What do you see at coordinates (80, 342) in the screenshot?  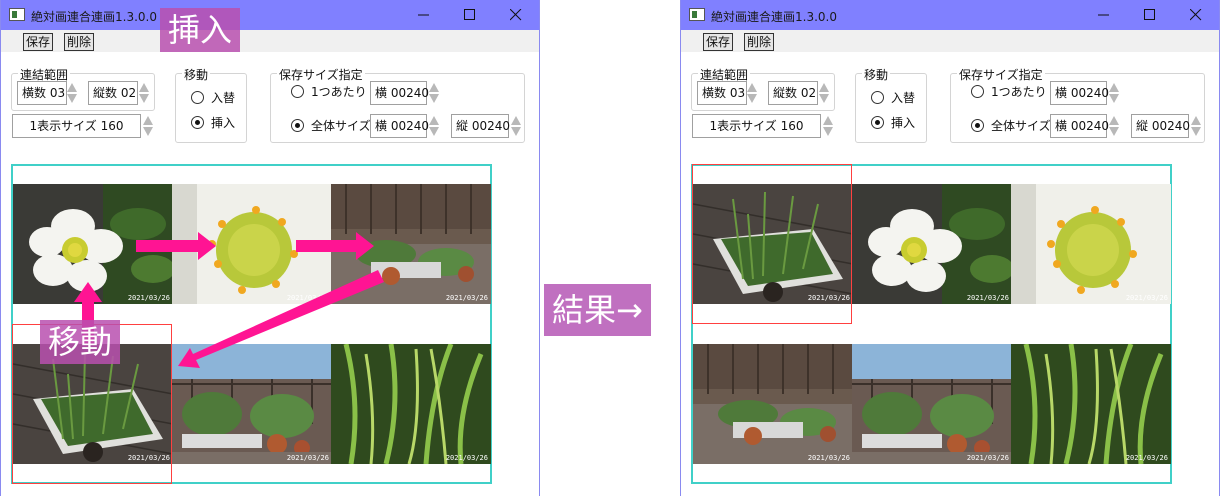 I see `move-annotation-label: 移動` at bounding box center [80, 342].